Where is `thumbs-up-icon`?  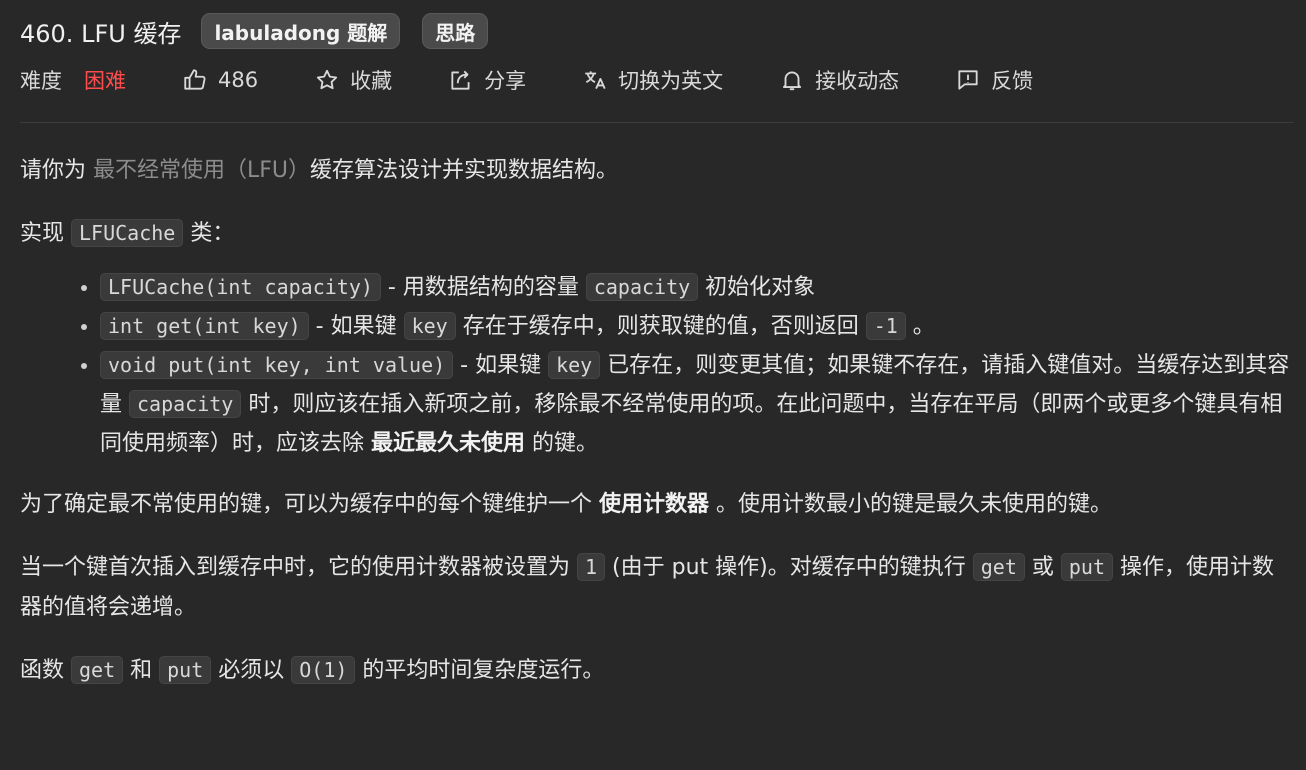 thumbs-up-icon is located at coordinates (195, 80).